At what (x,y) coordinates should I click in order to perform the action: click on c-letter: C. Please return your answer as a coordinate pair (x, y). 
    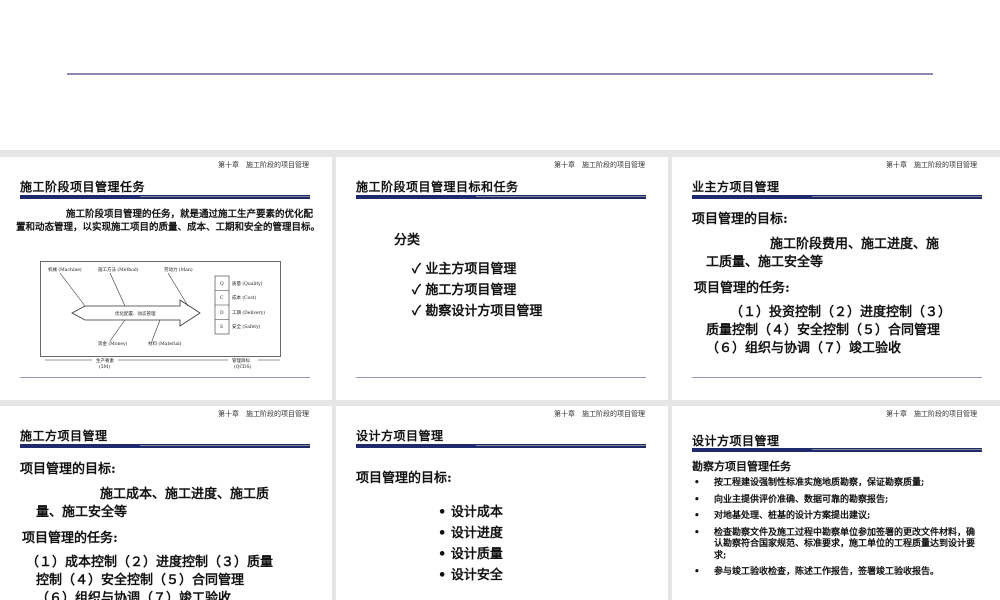
    Looking at the image, I should click on (222, 298).